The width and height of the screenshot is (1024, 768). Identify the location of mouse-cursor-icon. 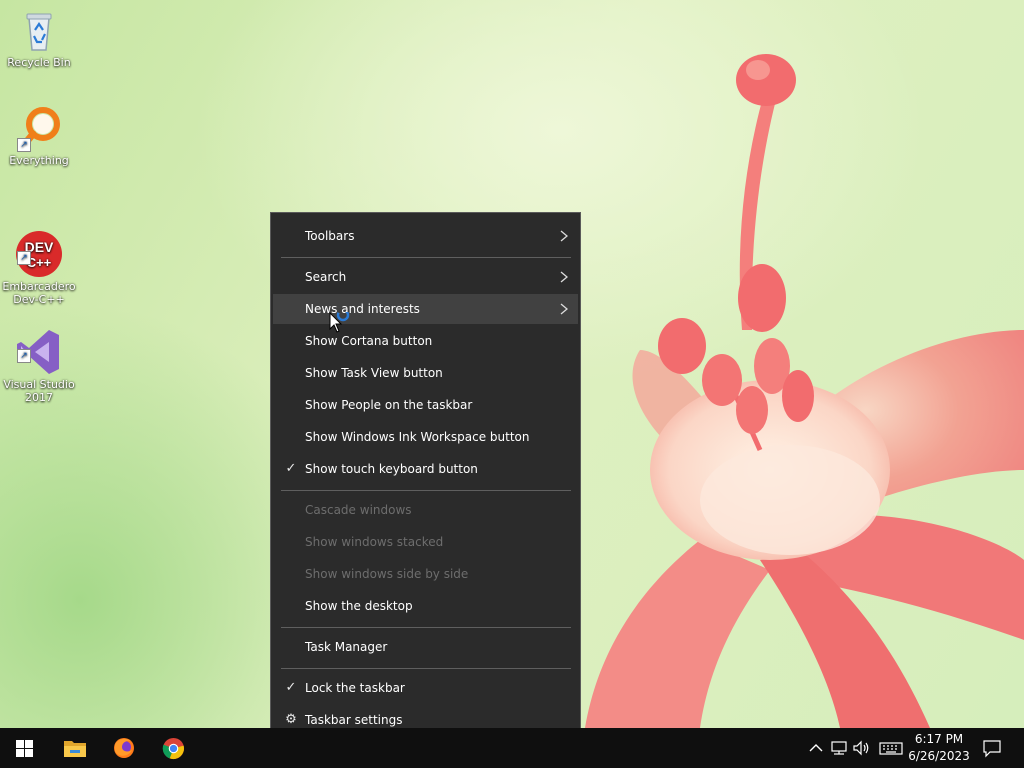
(339, 322).